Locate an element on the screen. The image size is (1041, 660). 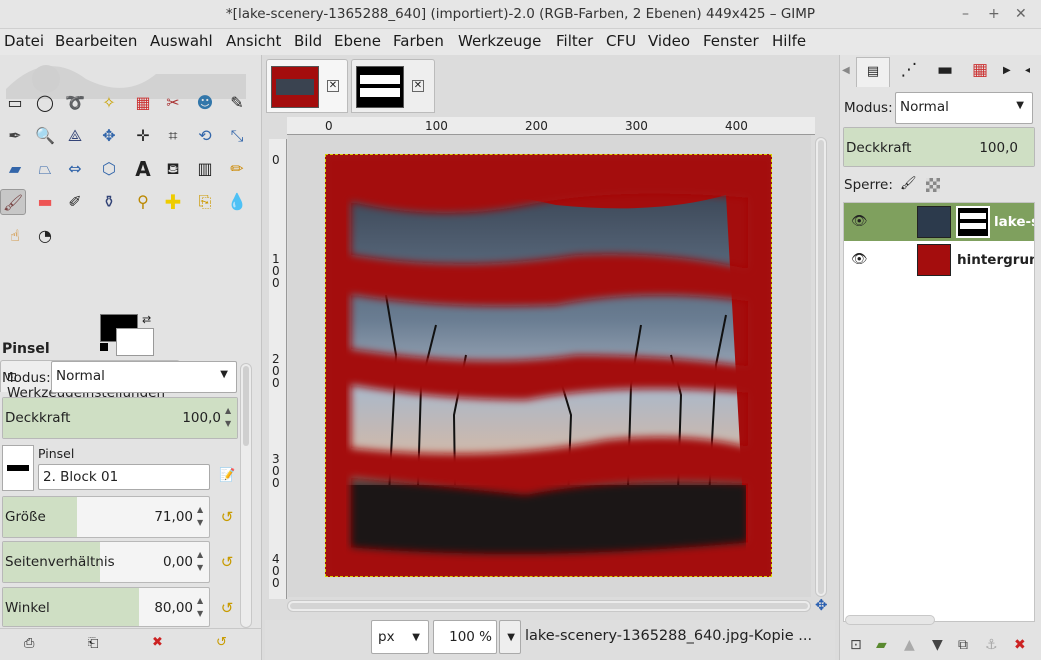
size-spin-icon: ▲ ▼ is located at coordinates (202, 516).